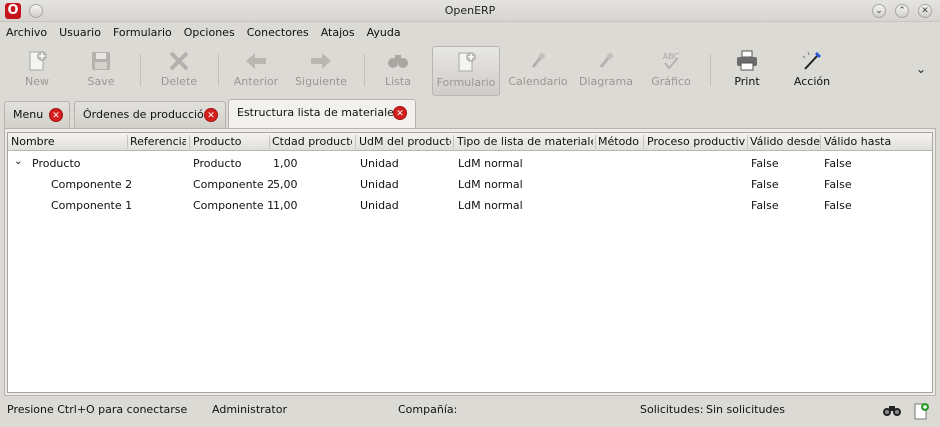 This screenshot has height=427, width=940. Describe the element at coordinates (538, 81) in the screenshot. I see `calendar-label: Calendario` at that location.